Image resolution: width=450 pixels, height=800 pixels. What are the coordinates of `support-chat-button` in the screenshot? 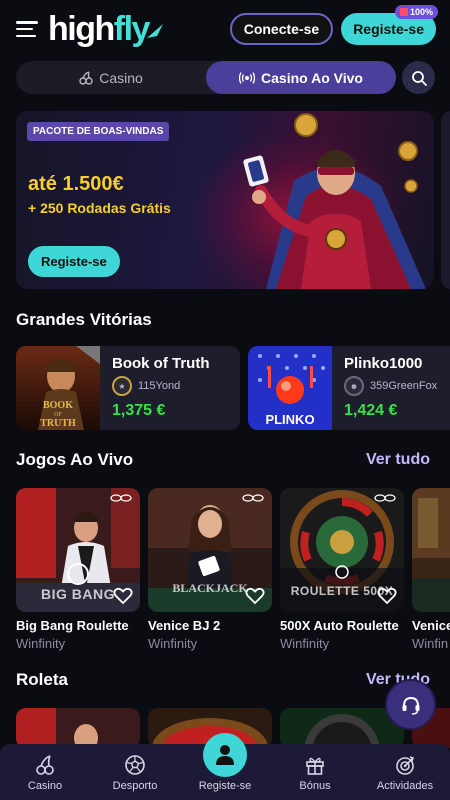 It's located at (410, 704).